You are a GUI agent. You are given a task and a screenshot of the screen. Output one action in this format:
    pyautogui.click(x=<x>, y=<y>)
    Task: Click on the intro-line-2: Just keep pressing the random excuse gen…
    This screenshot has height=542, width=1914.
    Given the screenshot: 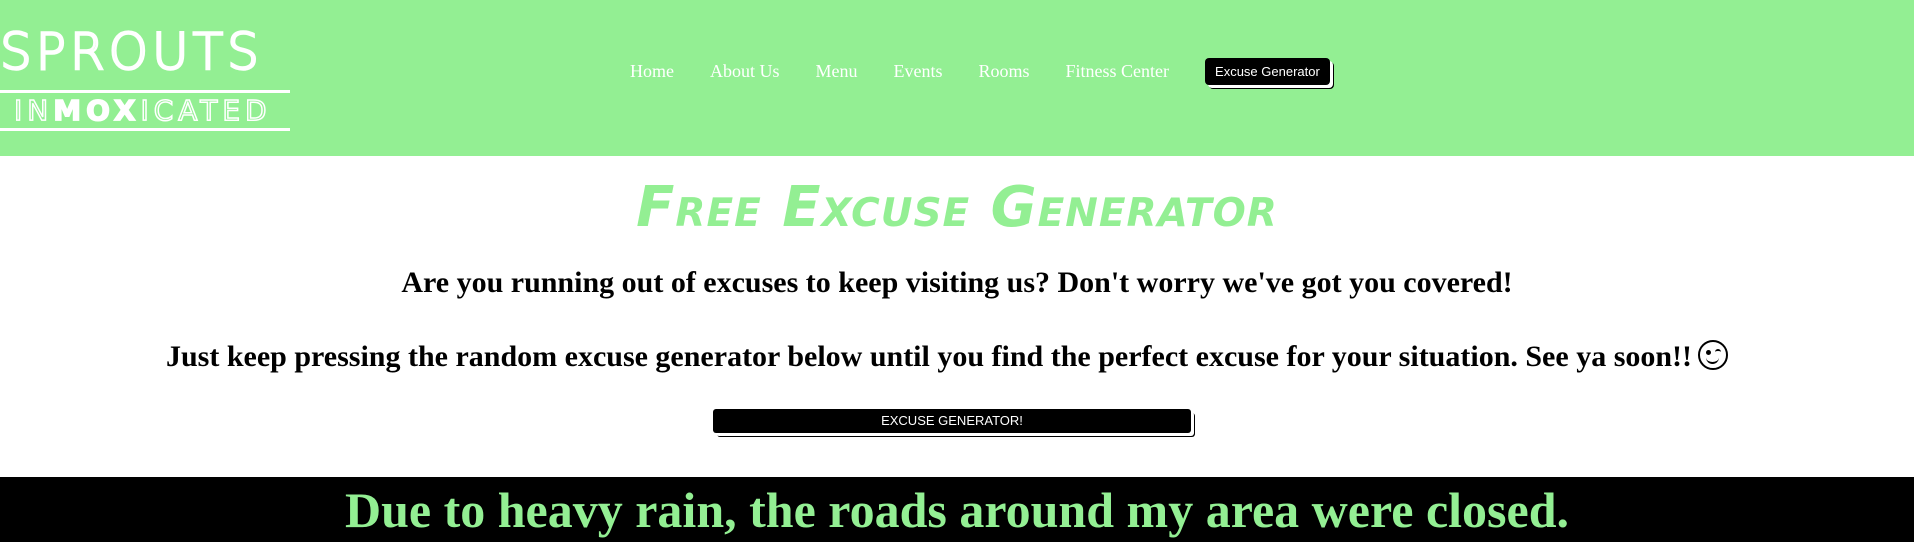 What is the action you would take?
    pyautogui.click(x=952, y=357)
    